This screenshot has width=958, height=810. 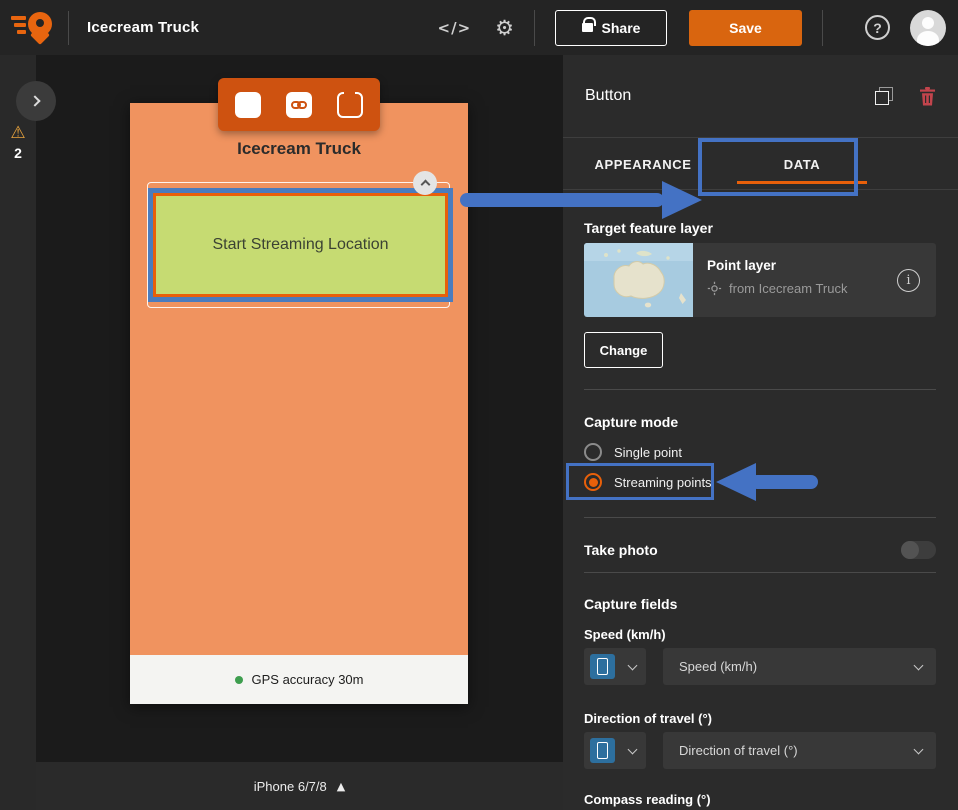 What do you see at coordinates (621, 550) in the screenshot?
I see `take-photo-label: Take photo` at bounding box center [621, 550].